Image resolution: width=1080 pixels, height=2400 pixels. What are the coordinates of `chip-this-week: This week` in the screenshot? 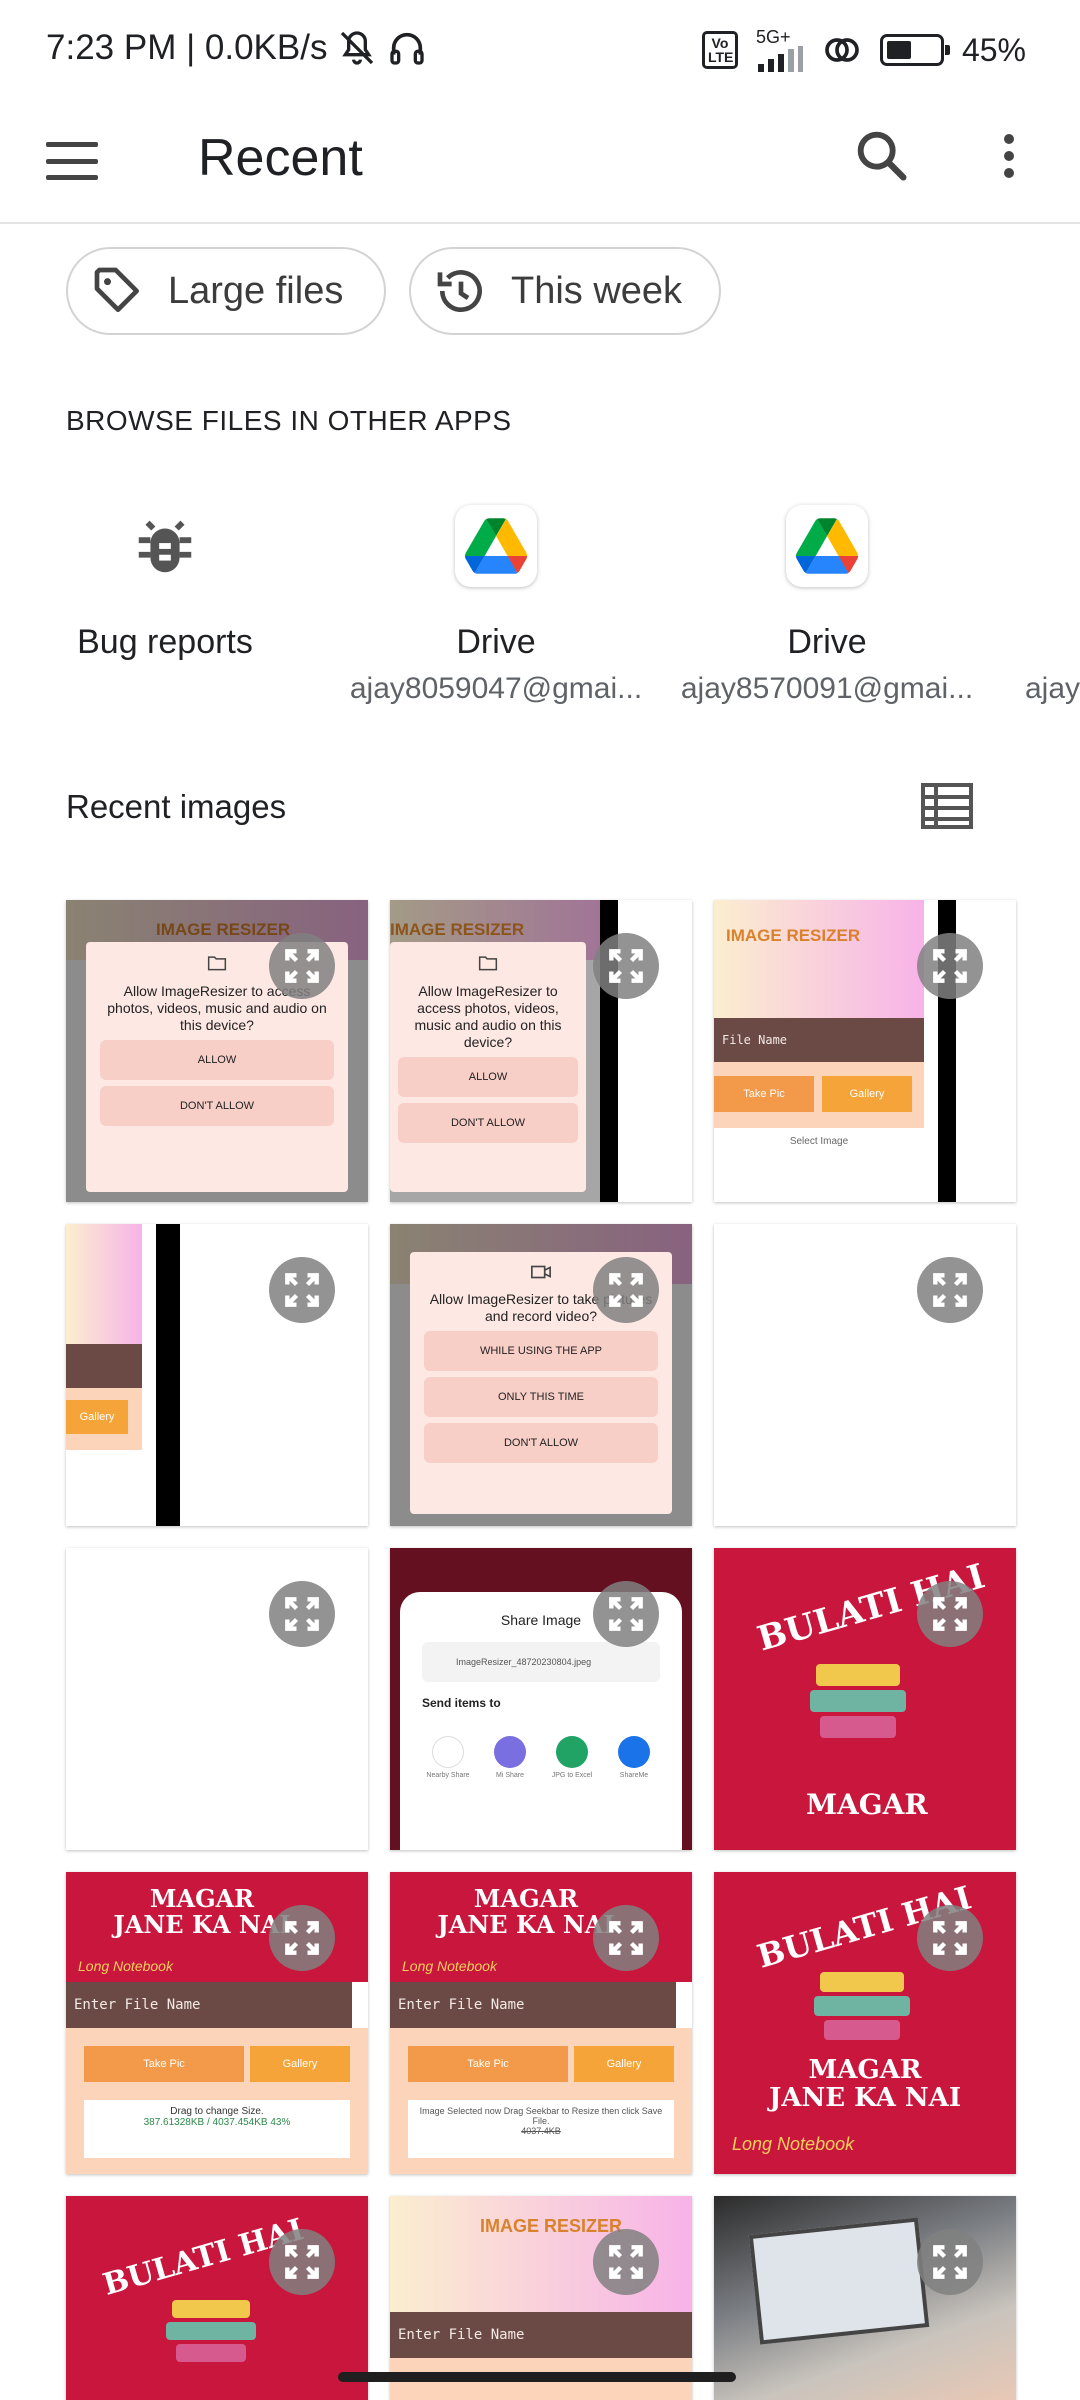 It's located at (565, 291).